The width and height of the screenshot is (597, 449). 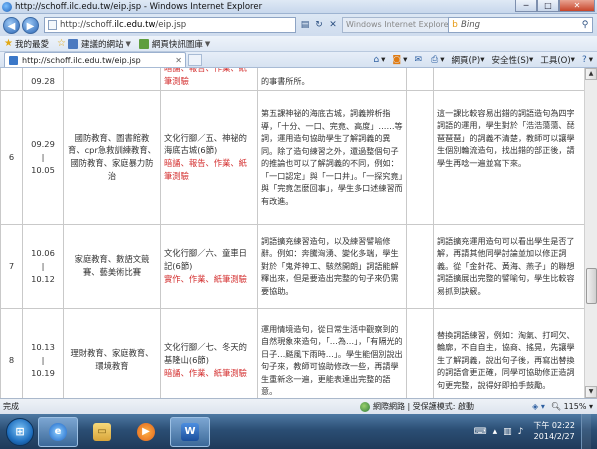 I want to click on zoom-level: 🔍︎ 115% ▾, so click(x=572, y=406).